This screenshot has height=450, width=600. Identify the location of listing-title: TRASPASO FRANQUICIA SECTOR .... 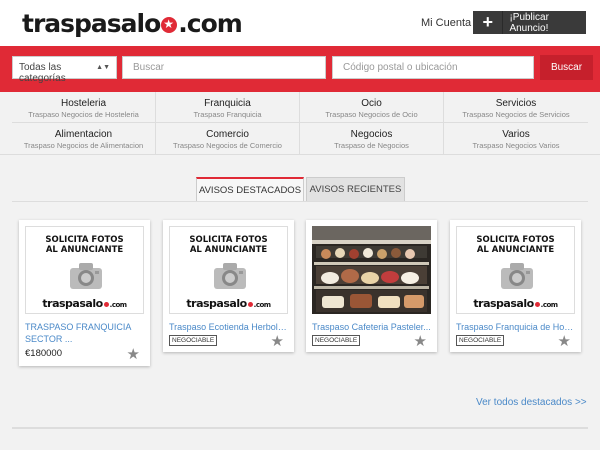
(85, 333).